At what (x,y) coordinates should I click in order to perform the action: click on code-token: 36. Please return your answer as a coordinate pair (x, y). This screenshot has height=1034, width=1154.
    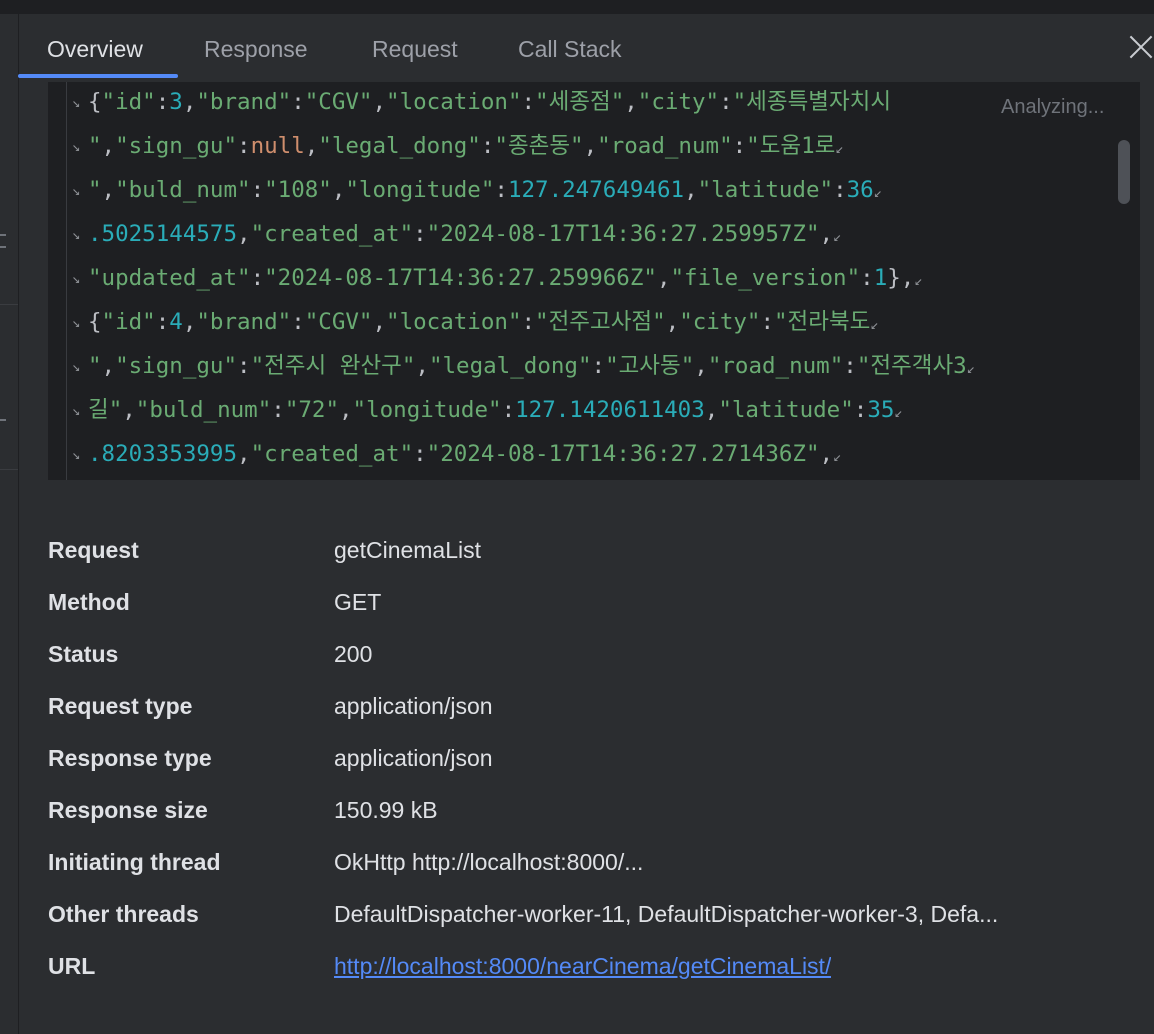
    Looking at the image, I should click on (860, 190).